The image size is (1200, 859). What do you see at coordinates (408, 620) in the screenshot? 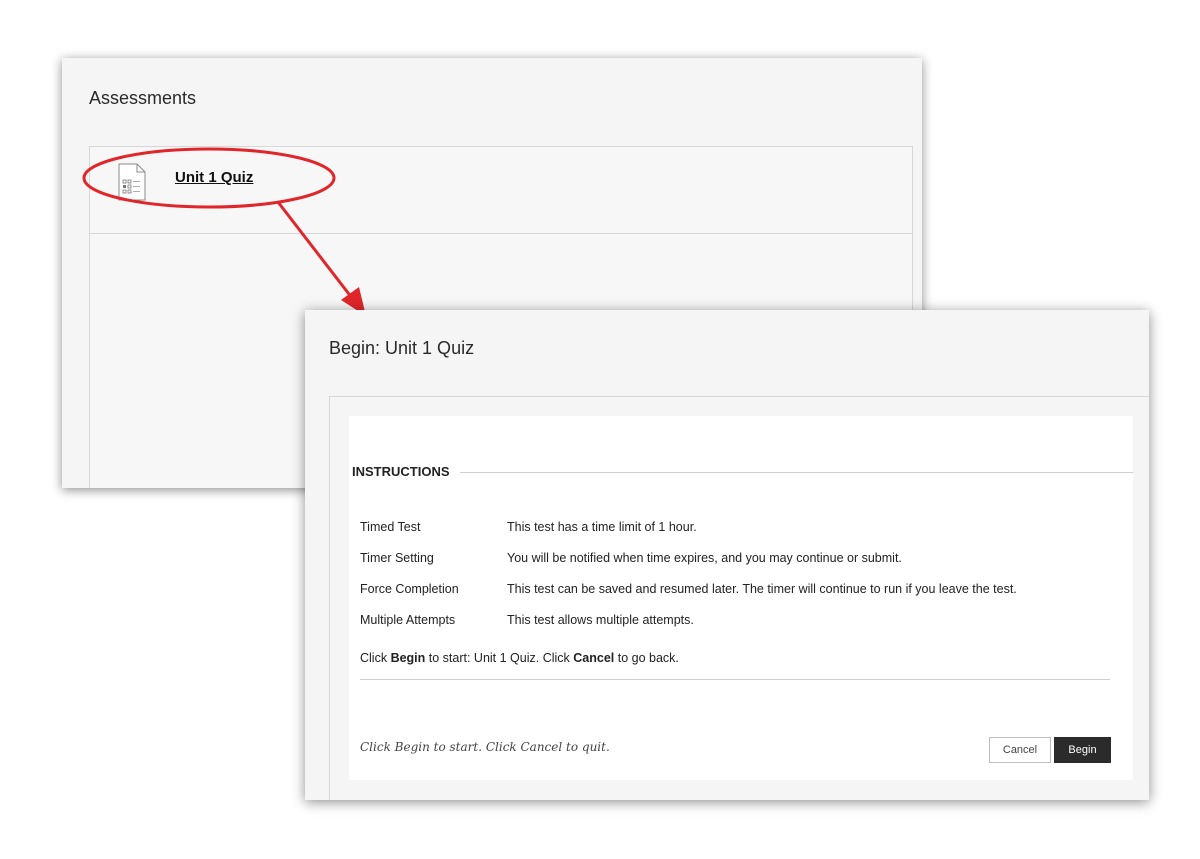
I see `instruction-label: Multiple Attempts` at bounding box center [408, 620].